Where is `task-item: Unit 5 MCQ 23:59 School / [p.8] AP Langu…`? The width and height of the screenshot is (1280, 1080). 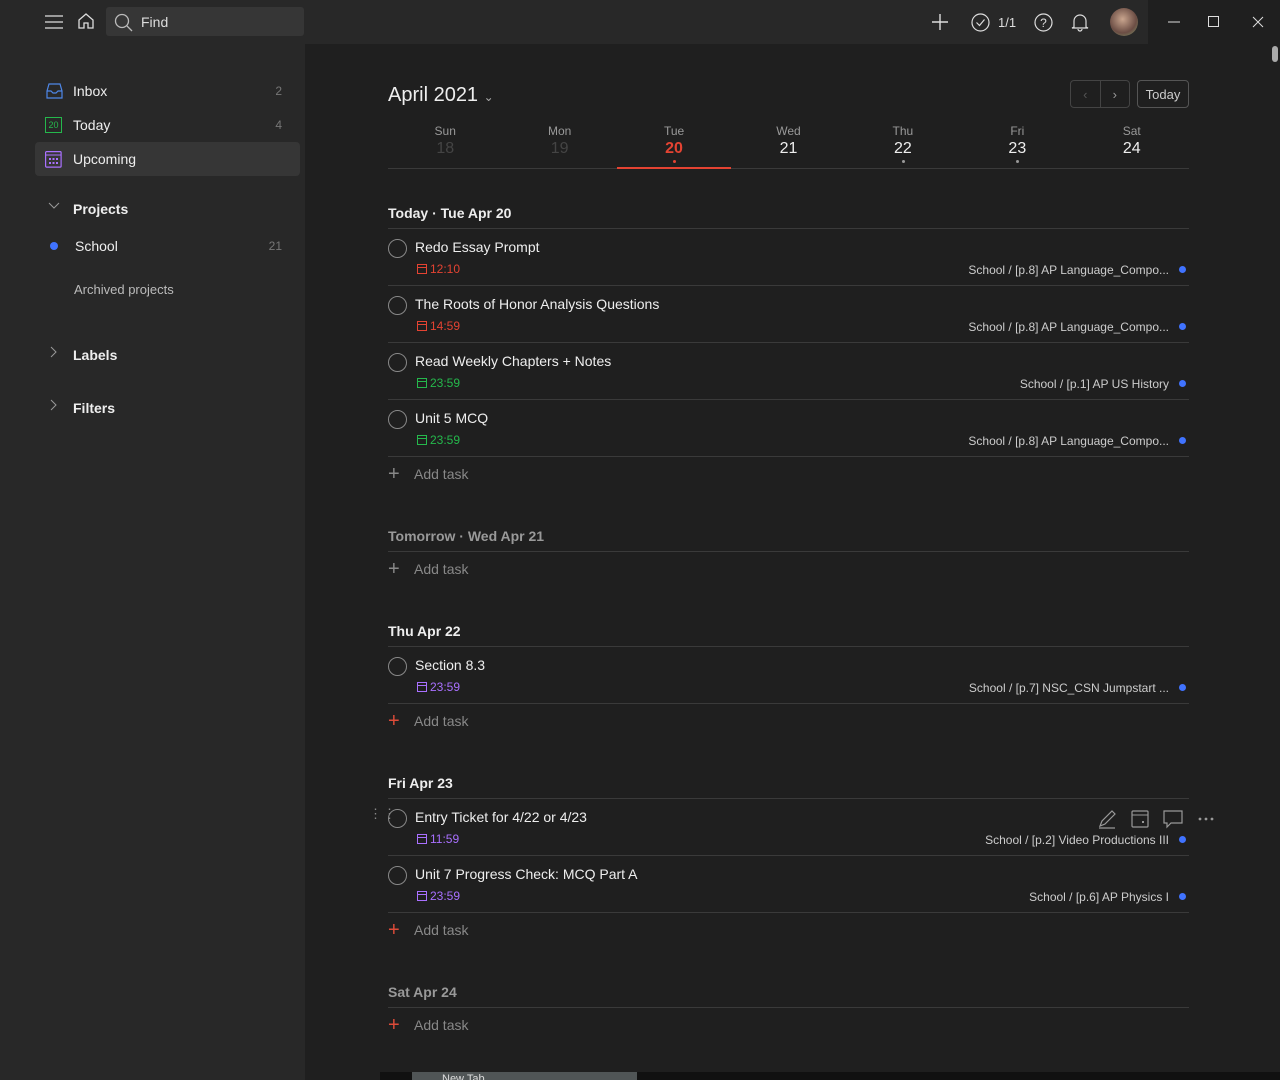
task-item: Unit 5 MCQ 23:59 School / [p.8] AP Langu… is located at coordinates (788, 428).